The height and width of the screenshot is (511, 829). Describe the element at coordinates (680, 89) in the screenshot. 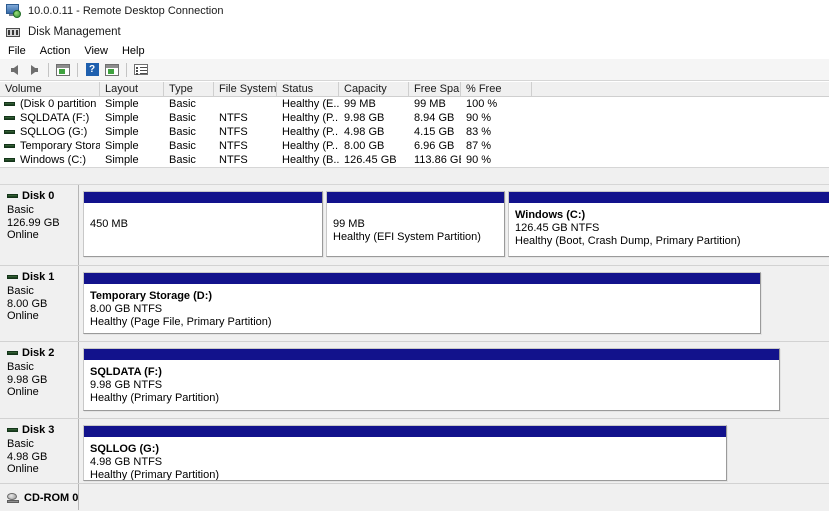

I see `column-header-empty` at that location.